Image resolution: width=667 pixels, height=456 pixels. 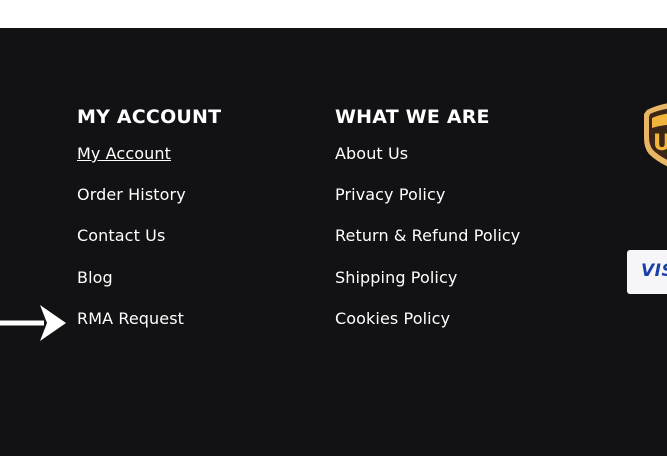 I want to click on what-we-are-heading: WHAT WE ARE, so click(x=412, y=117).